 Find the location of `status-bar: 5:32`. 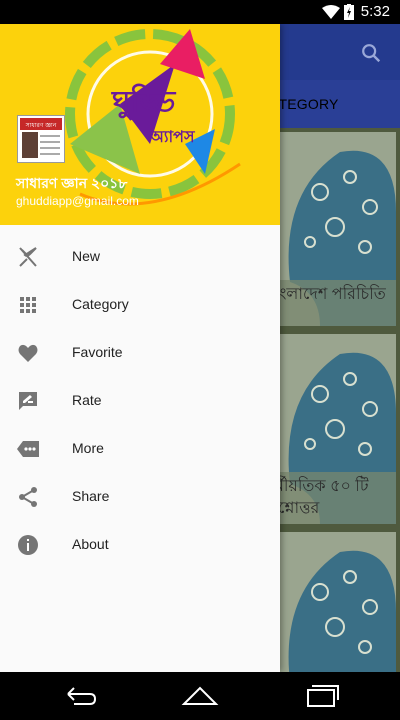

status-bar: 5:32 is located at coordinates (200, 12).